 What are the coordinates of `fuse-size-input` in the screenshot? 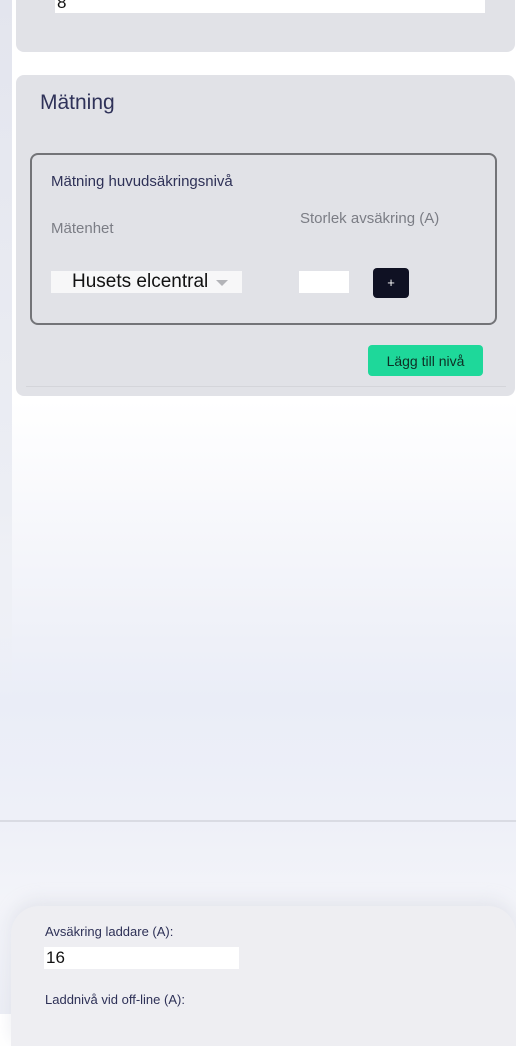 It's located at (324, 282).